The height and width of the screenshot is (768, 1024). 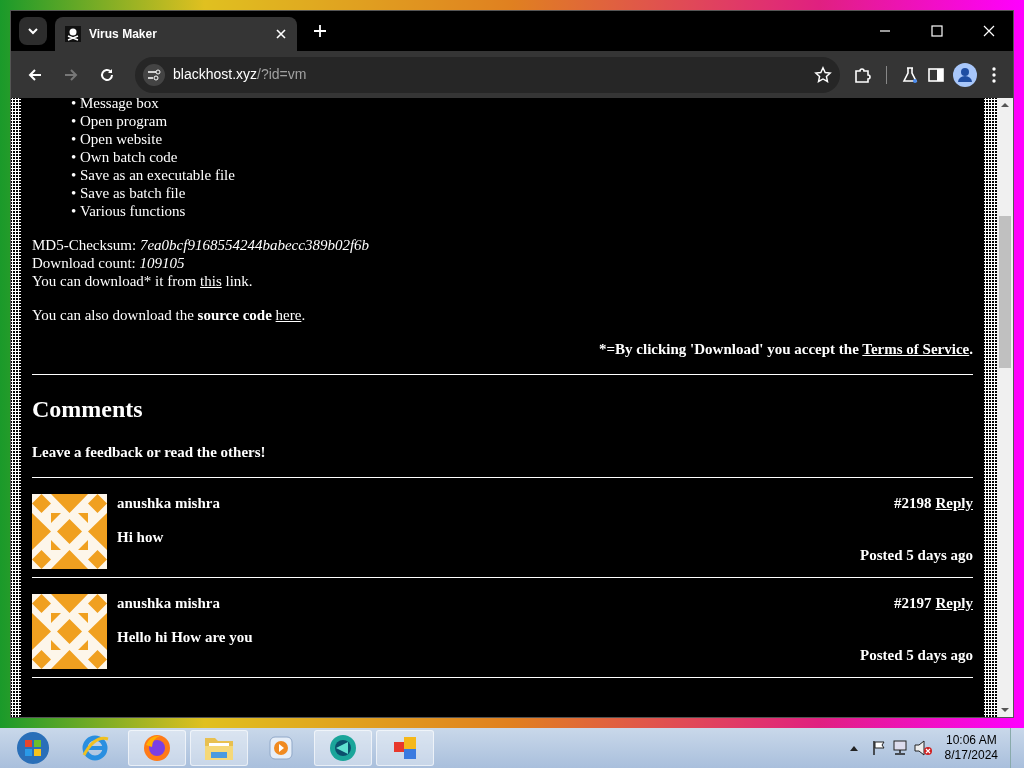 I want to click on link: Terms of Service, so click(x=916, y=349).